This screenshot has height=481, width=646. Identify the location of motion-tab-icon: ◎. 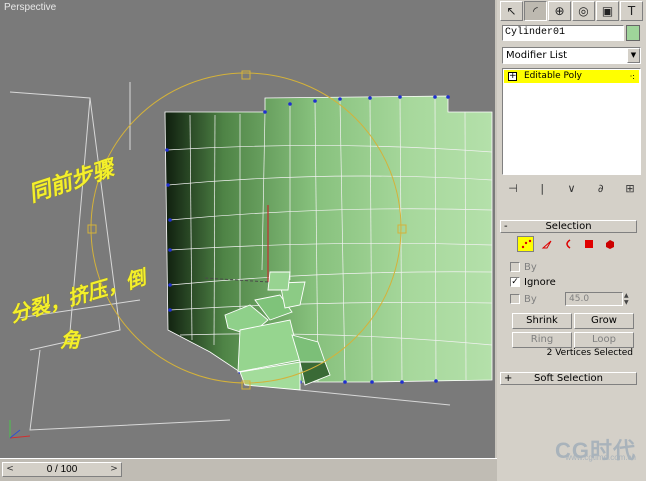
(583, 11).